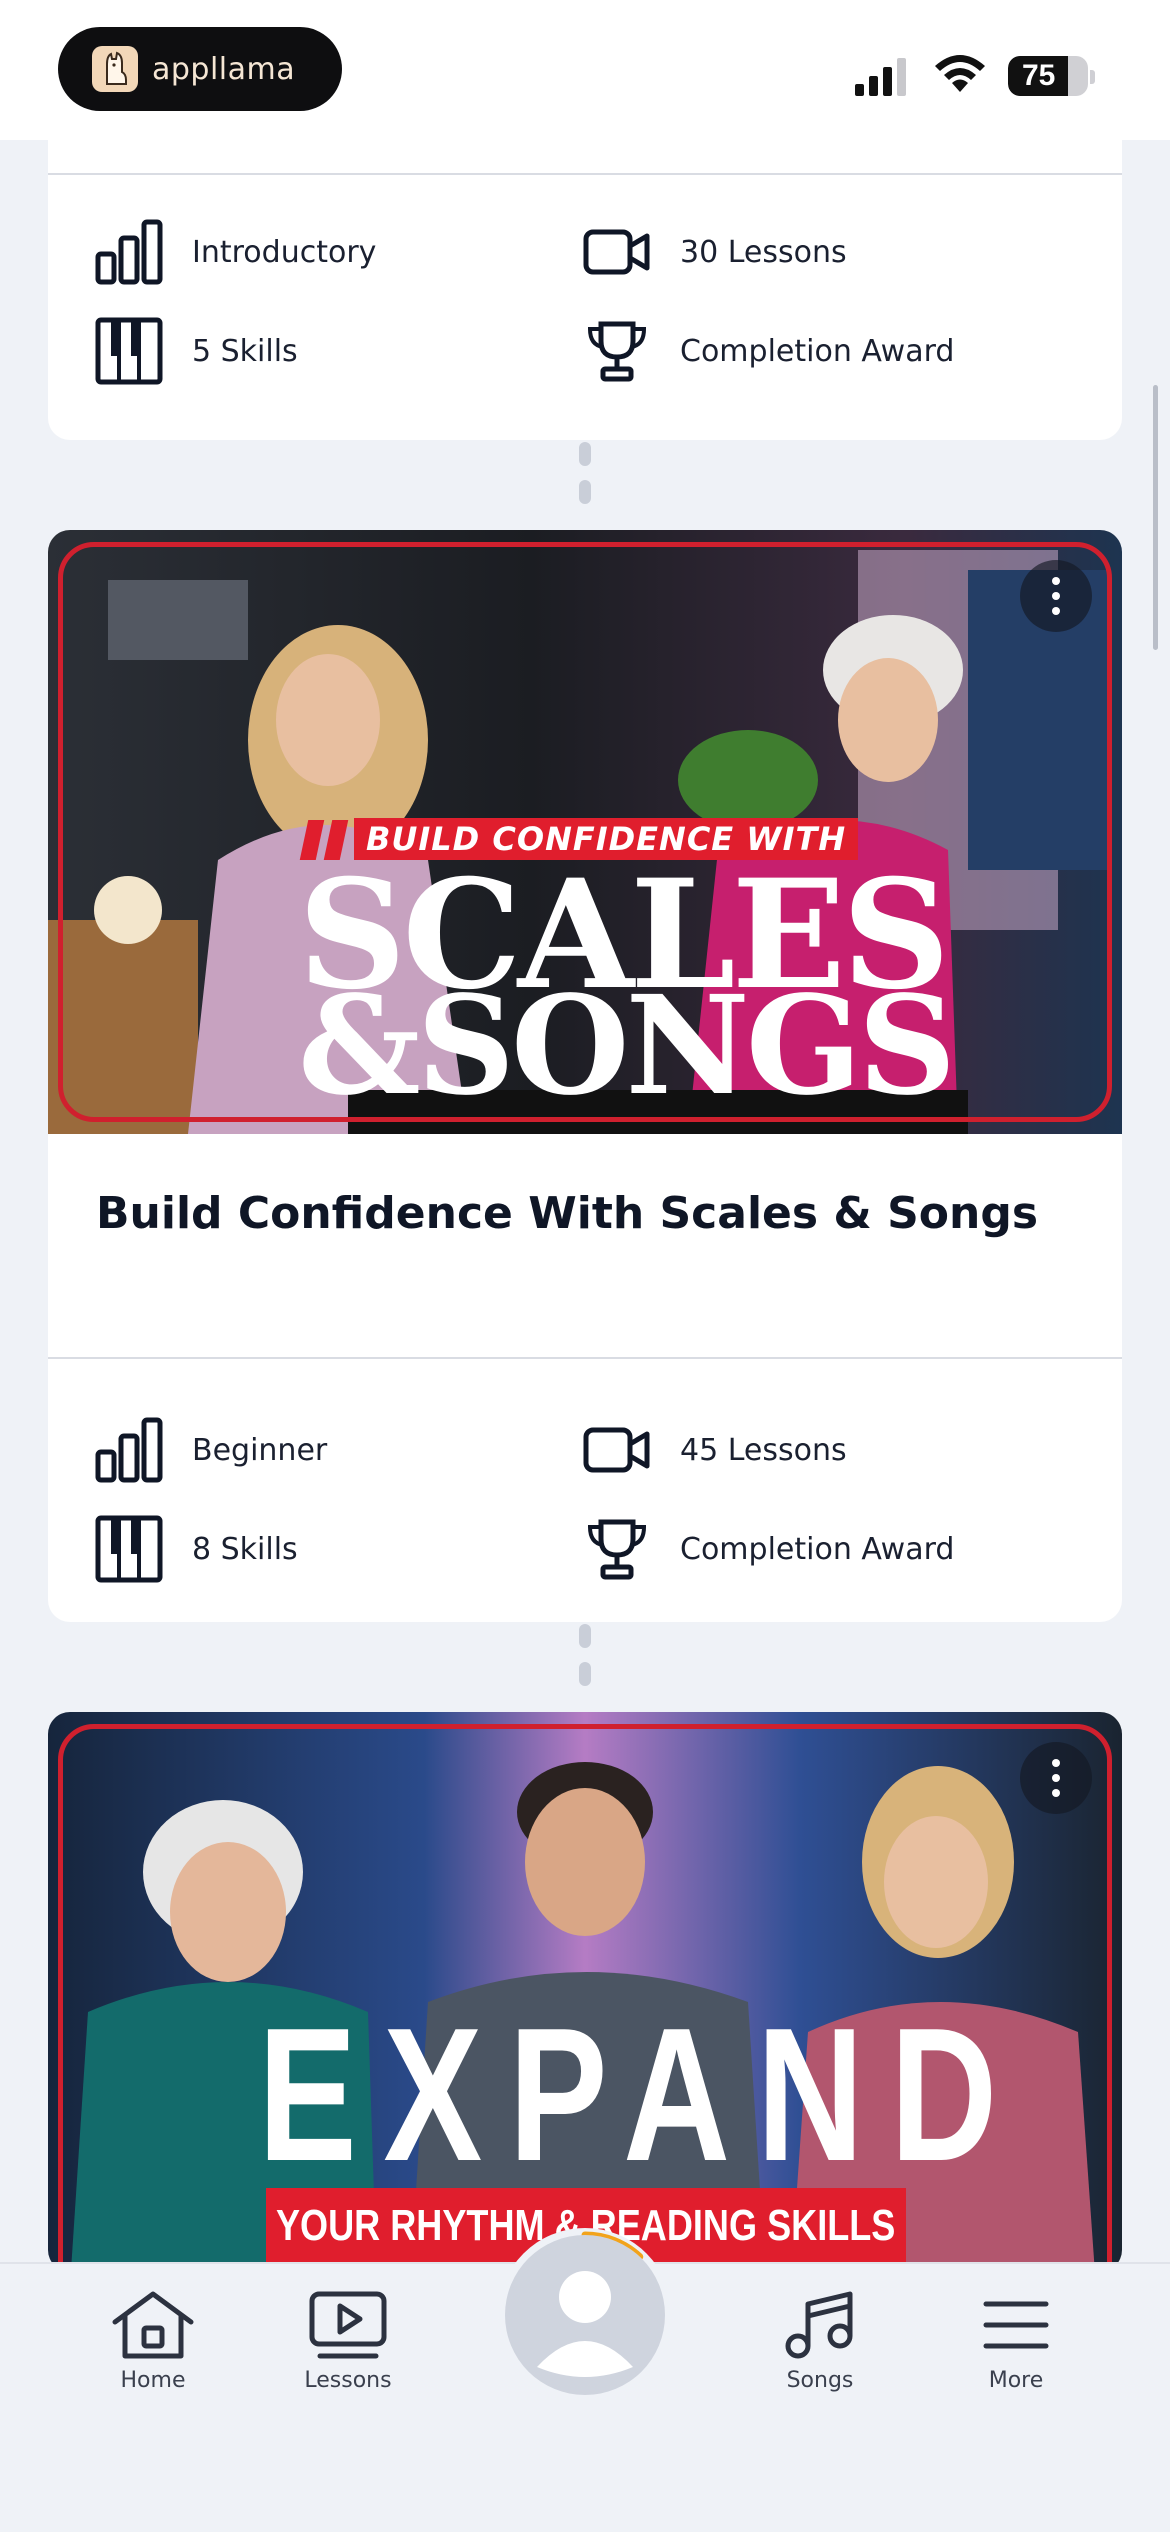 Image resolution: width=1170 pixels, height=2532 pixels. I want to click on user-icon, so click(585, 2324).